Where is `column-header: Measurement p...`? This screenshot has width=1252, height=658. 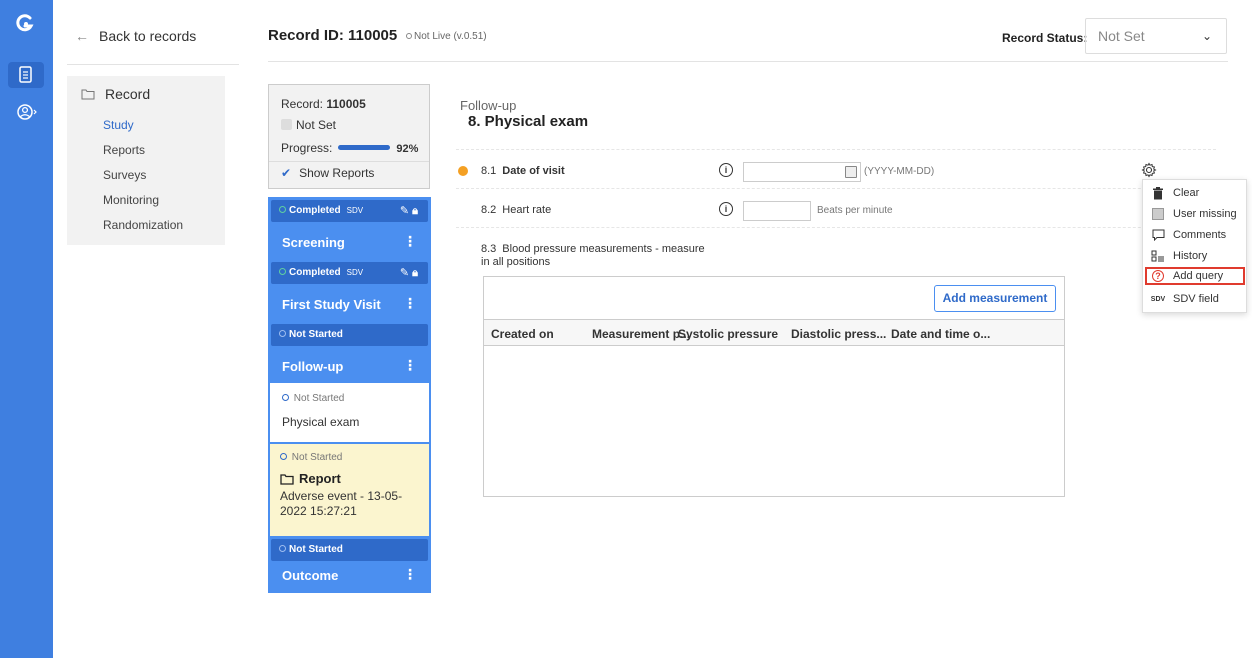
column-header: Measurement p... is located at coordinates (641, 334).